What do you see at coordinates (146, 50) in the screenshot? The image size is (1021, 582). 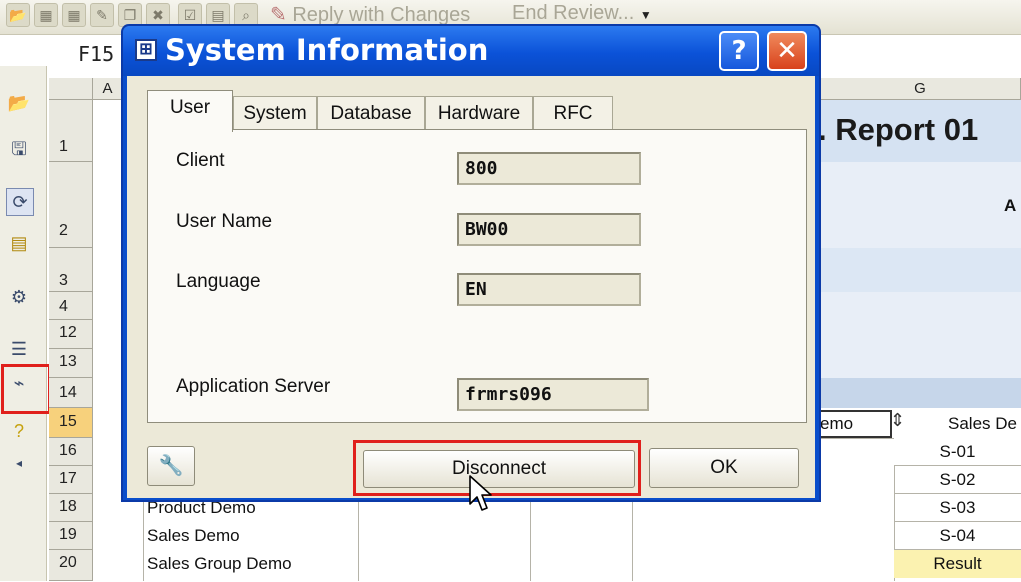 I see `app-window-icon: ⊞` at bounding box center [146, 50].